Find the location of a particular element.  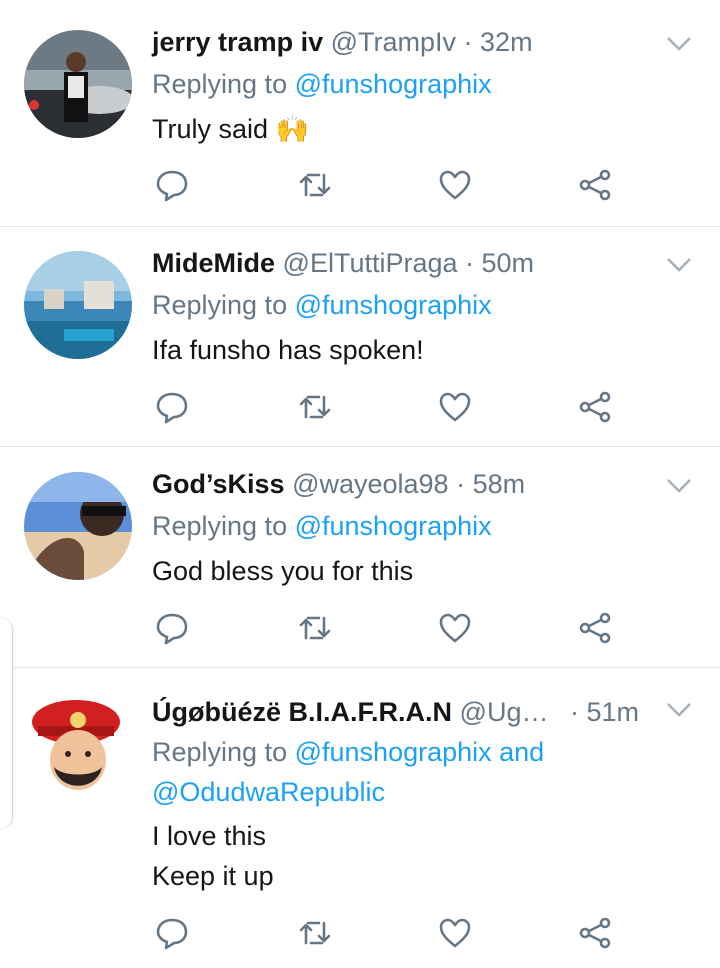

drawer-edge-handle is located at coordinates (6, 723).